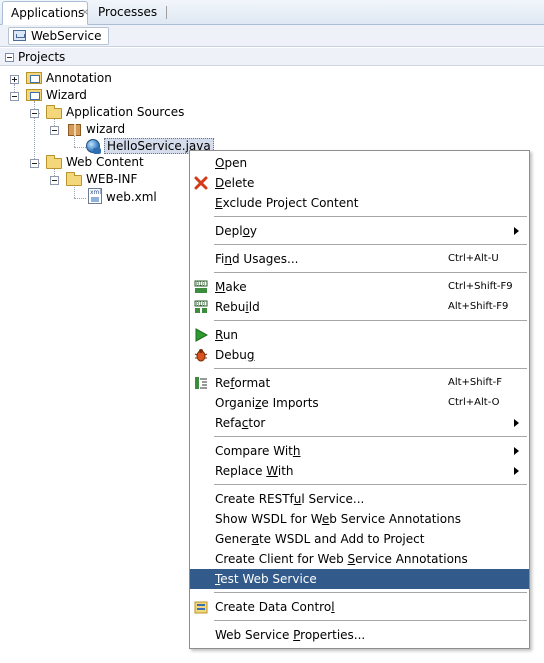 The height and width of the screenshot is (663, 544). What do you see at coordinates (359, 259) in the screenshot?
I see `menu-item-find-usages: Find Usages... Ctrl+Alt-U` at bounding box center [359, 259].